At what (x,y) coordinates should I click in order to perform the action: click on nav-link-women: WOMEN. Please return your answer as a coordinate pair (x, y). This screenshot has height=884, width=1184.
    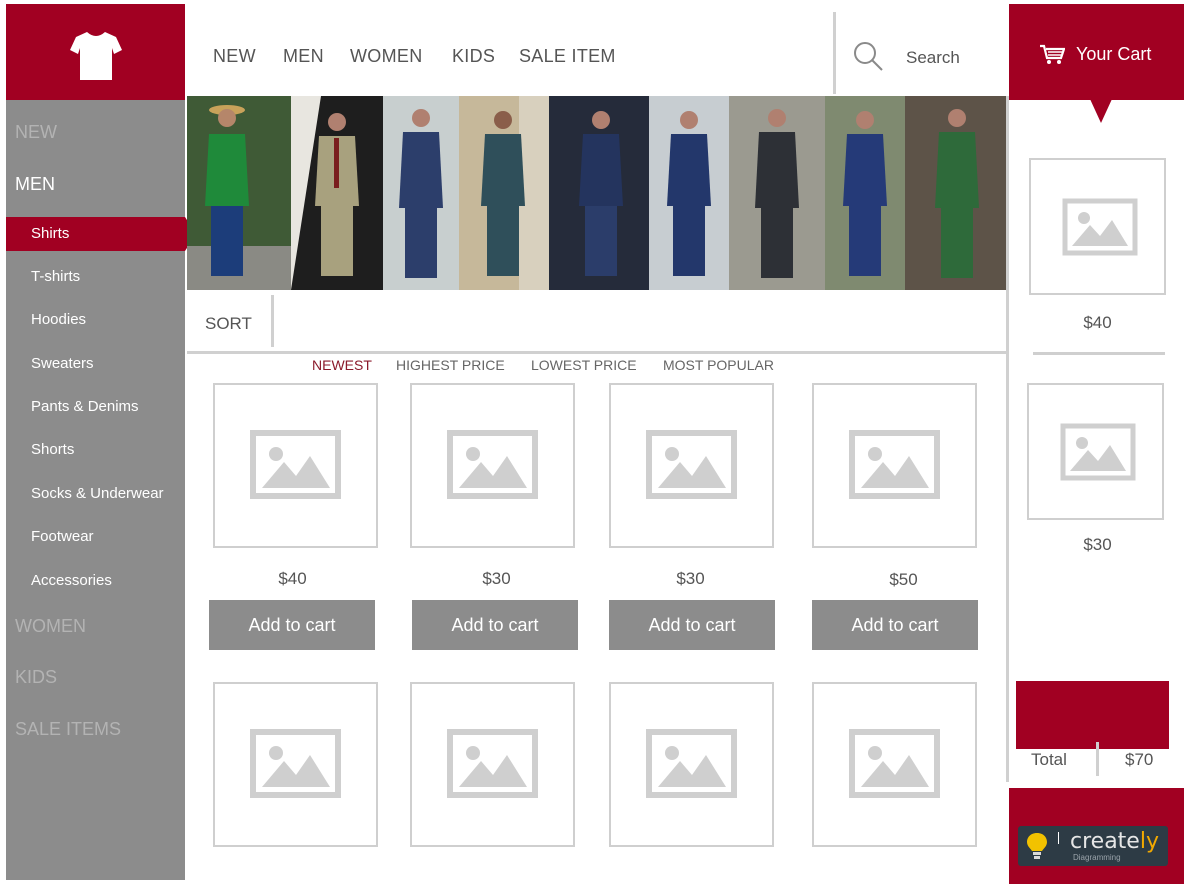
    Looking at the image, I should click on (386, 56).